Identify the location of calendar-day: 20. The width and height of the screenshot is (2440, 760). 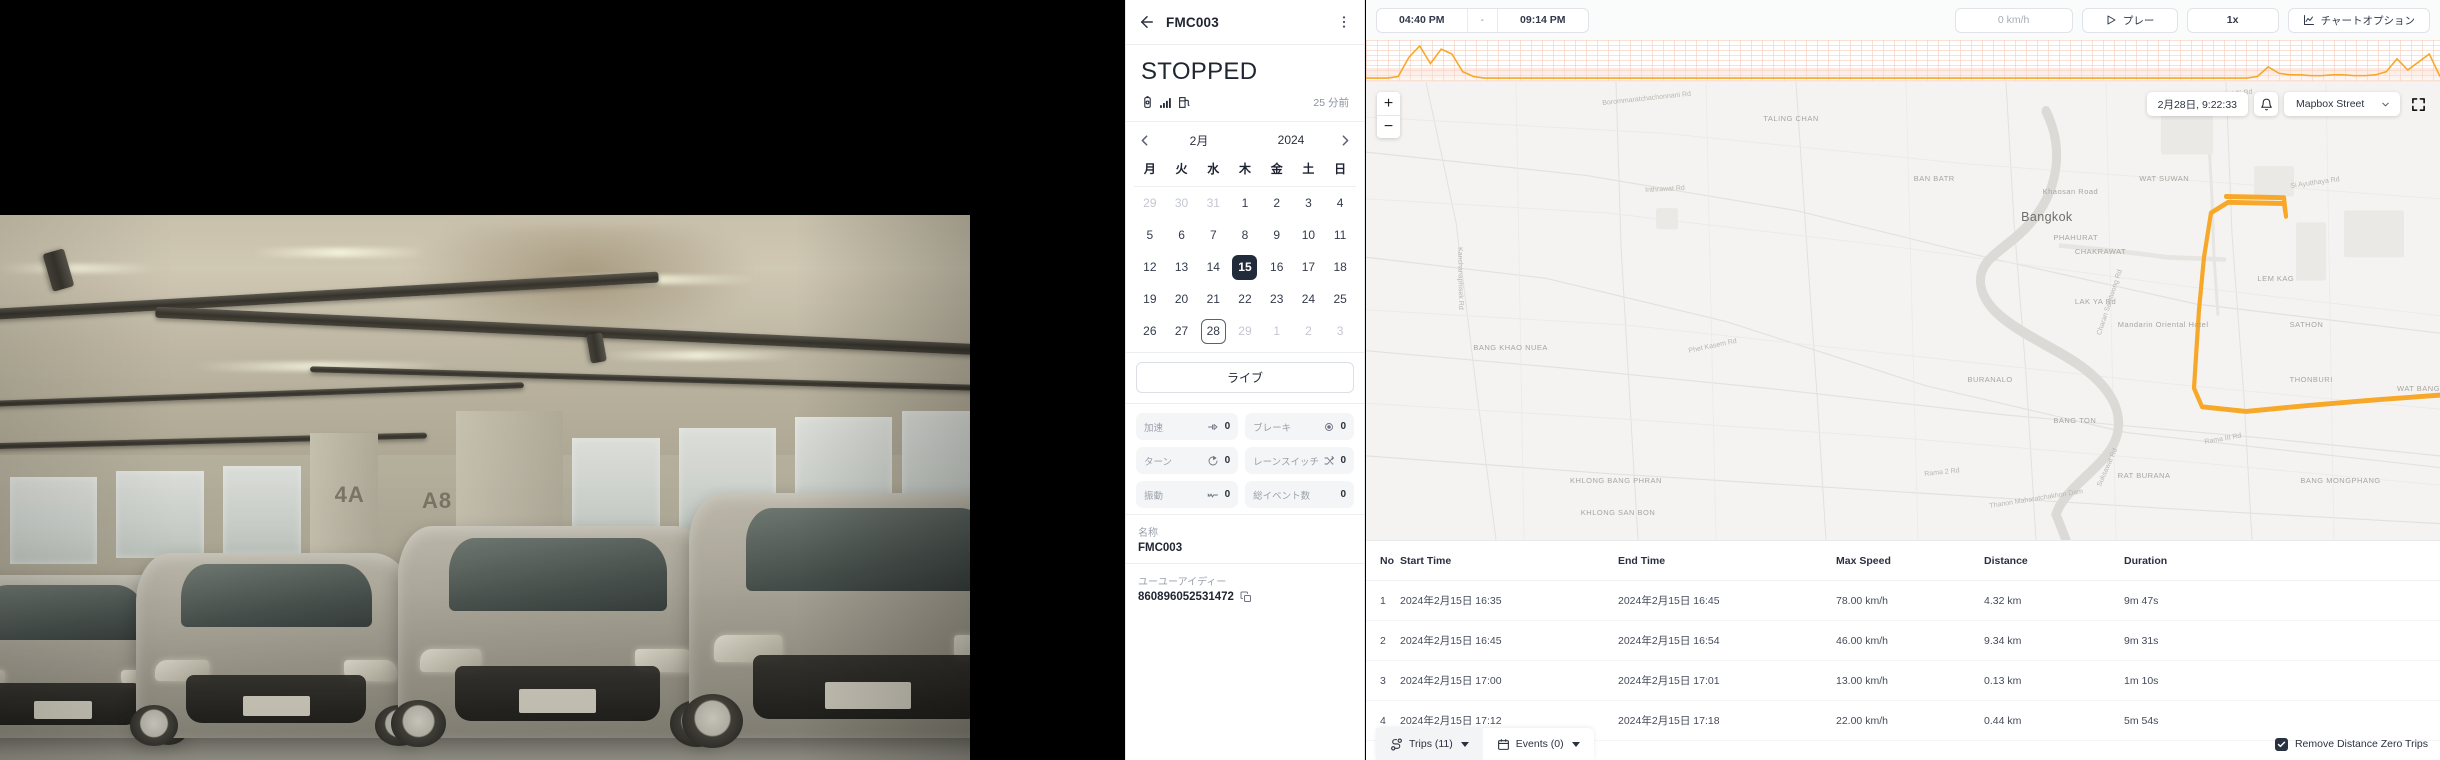
(1182, 299).